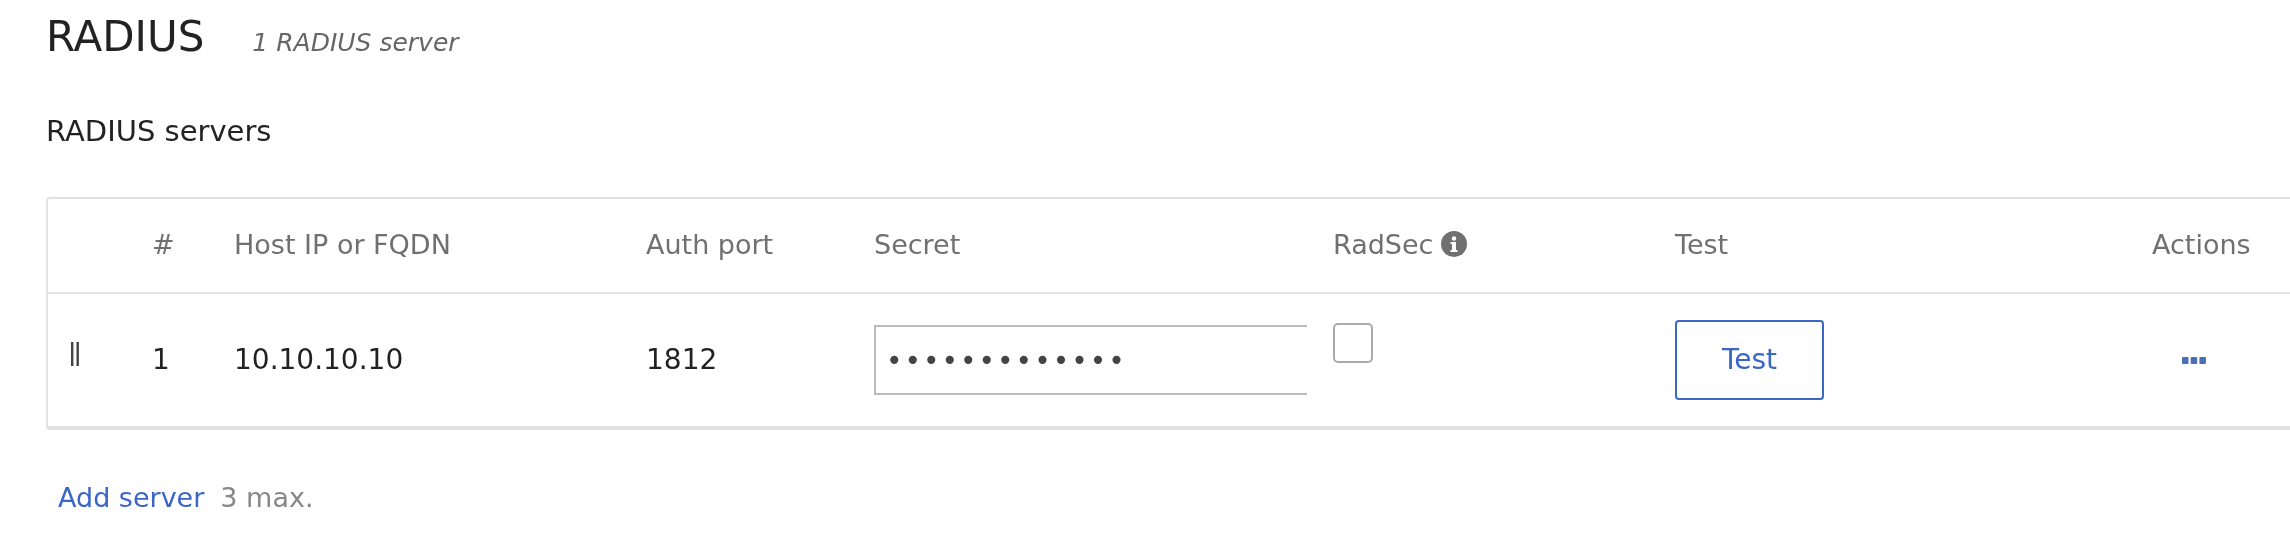 Image resolution: width=2290 pixels, height=558 pixels. I want to click on column-header: RadSec, so click(1383, 245).